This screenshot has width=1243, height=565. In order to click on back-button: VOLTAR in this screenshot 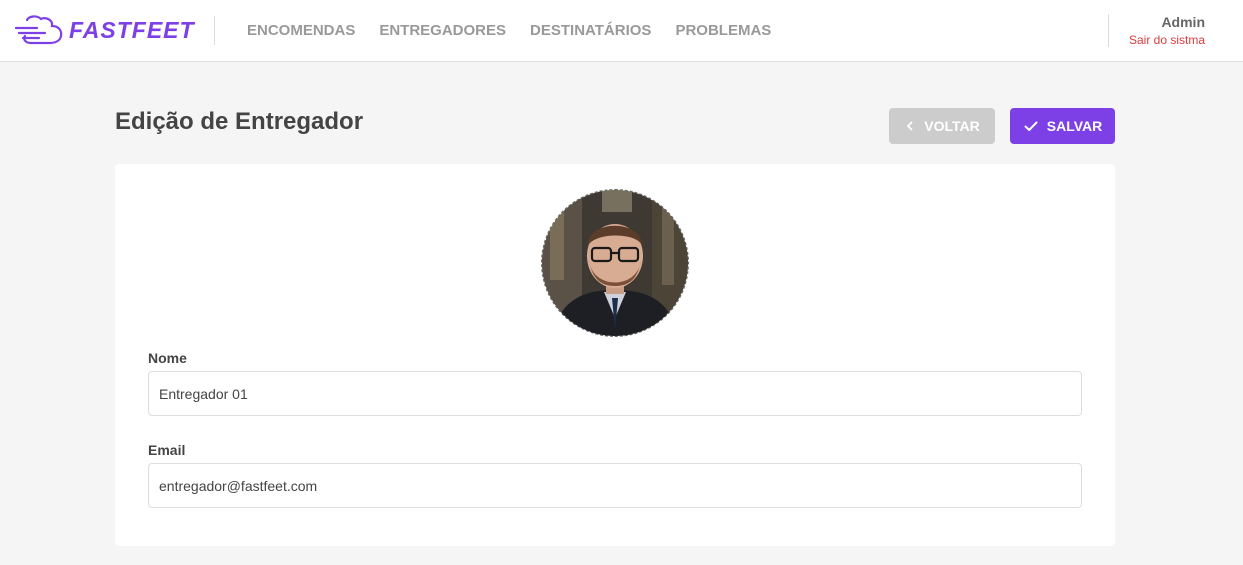, I will do `click(942, 126)`.